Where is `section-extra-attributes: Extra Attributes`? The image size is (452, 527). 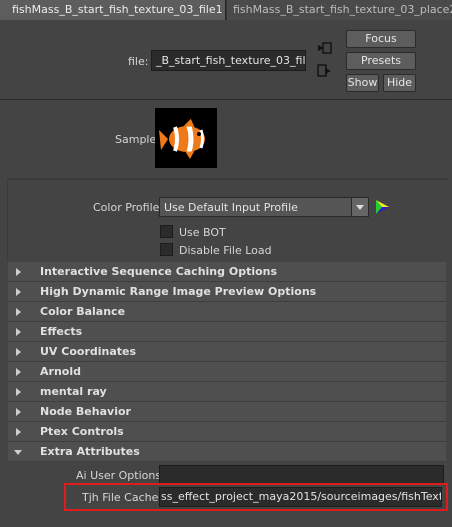 section-extra-attributes: Extra Attributes is located at coordinates (227, 452).